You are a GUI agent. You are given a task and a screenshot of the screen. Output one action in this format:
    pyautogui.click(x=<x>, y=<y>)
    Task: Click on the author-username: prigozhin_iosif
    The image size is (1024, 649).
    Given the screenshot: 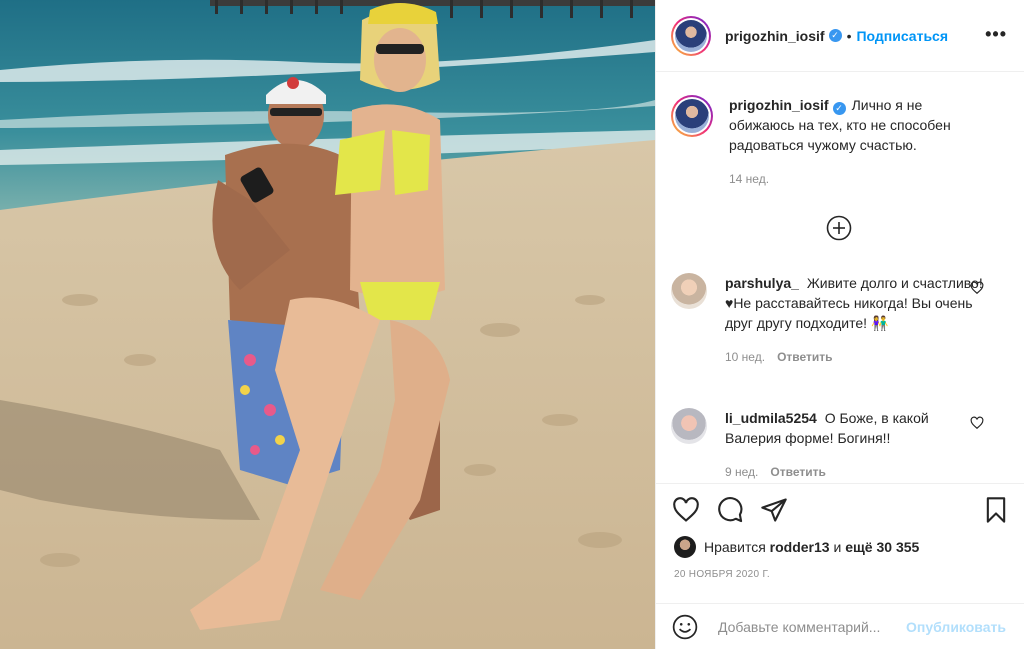 What is the action you would take?
    pyautogui.click(x=775, y=36)
    